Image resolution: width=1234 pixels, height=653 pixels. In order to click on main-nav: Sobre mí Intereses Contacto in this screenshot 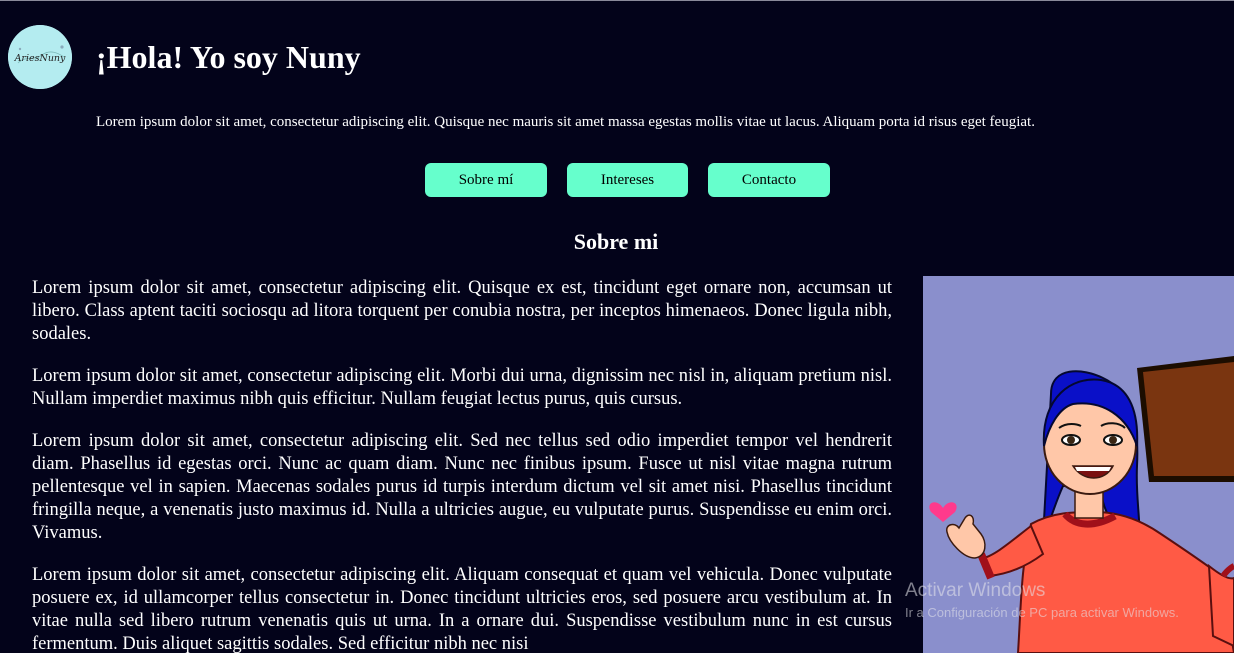, I will do `click(627, 180)`.